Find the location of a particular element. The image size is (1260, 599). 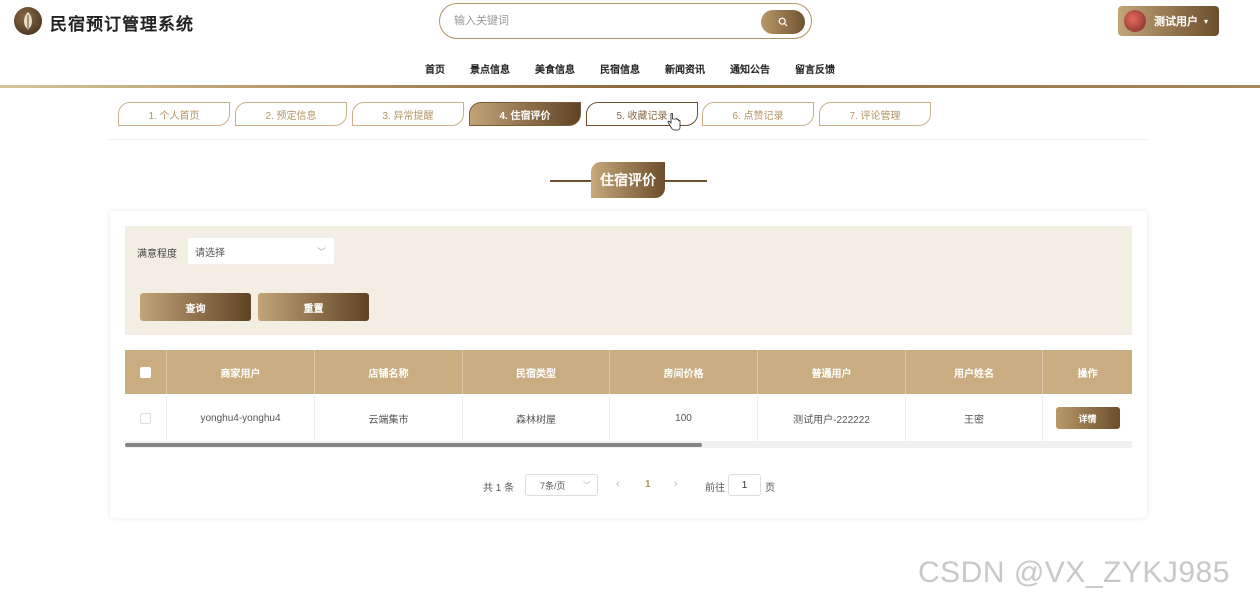

nav-item-feedback: 留言反馈 is located at coordinates (815, 69).